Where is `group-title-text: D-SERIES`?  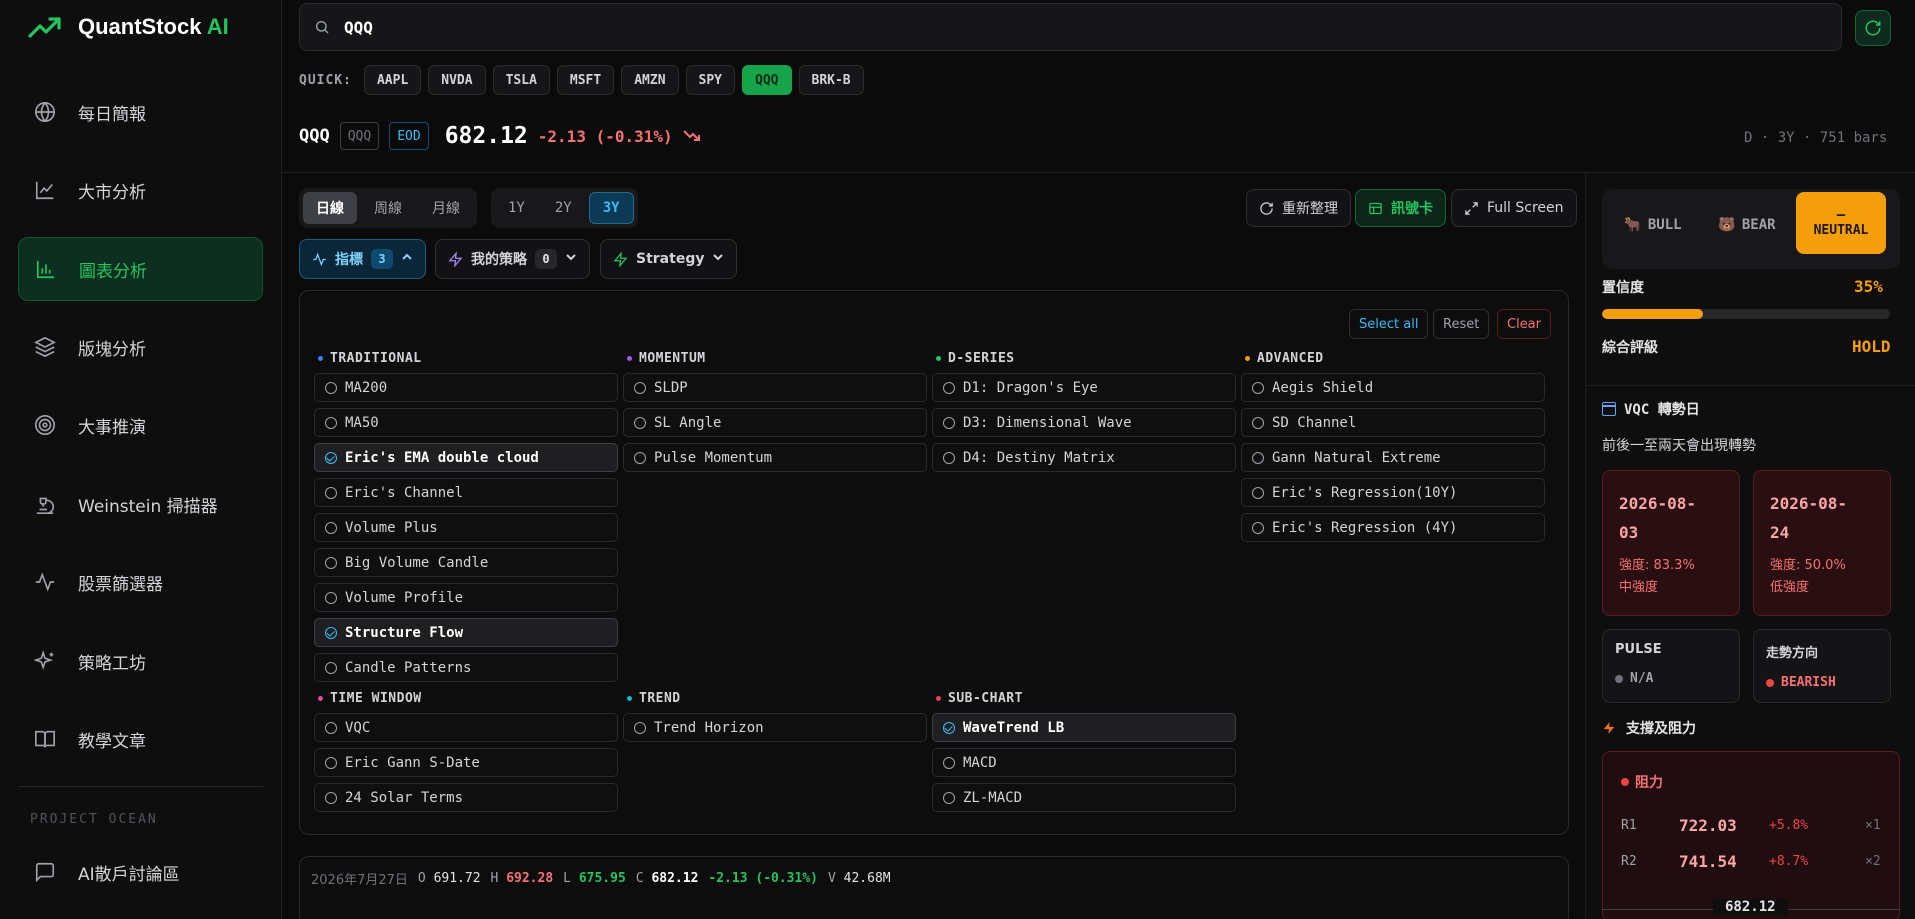 group-title-text: D-SERIES is located at coordinates (981, 358).